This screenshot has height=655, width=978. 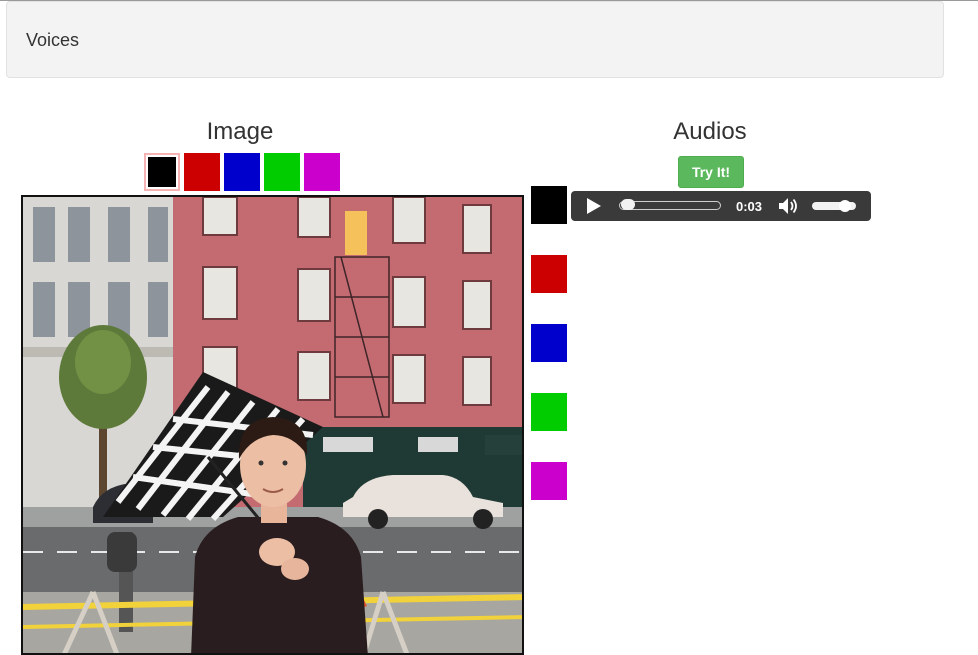 I want to click on audio-player: 0:03, so click(x=721, y=206).